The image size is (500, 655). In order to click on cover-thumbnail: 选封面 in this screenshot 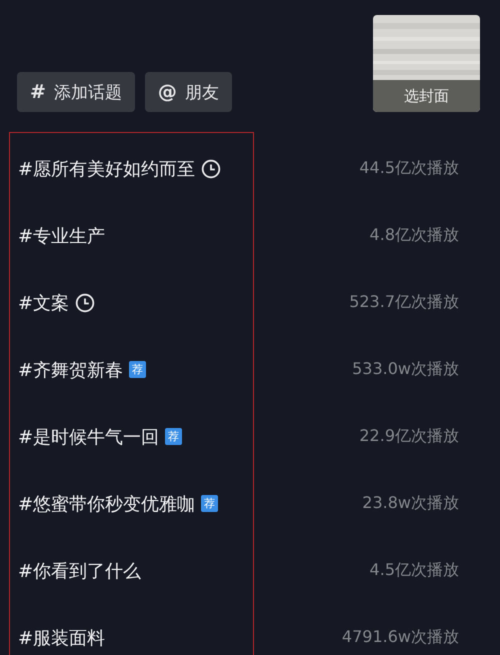, I will do `click(426, 63)`.